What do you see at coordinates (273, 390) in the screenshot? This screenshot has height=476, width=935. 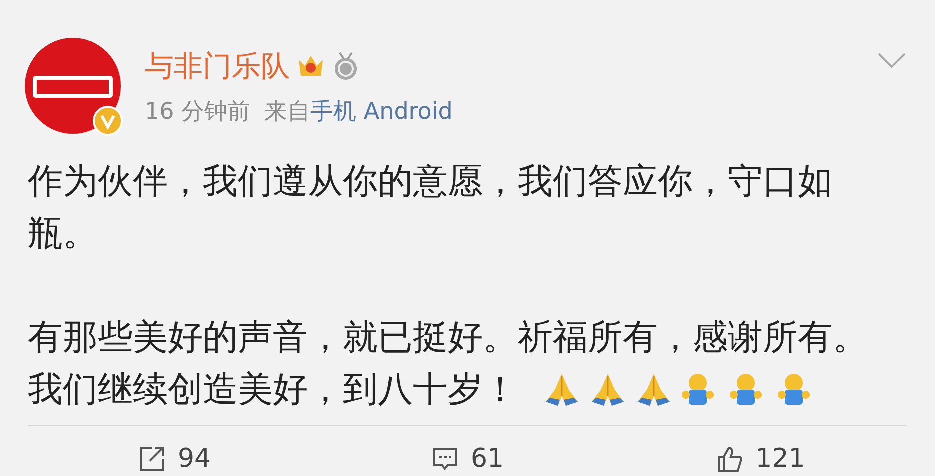 I see `post-text: 我们继续创造美好，到八十岁！` at bounding box center [273, 390].